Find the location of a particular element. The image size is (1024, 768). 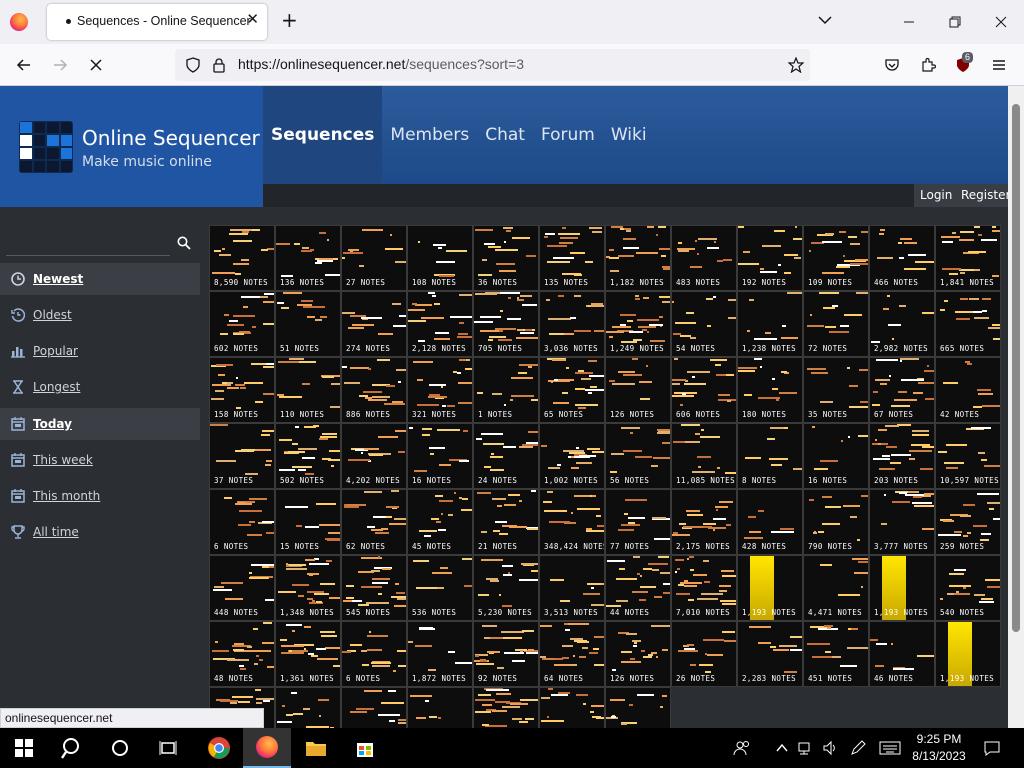

forward-icon is located at coordinates (60, 65).